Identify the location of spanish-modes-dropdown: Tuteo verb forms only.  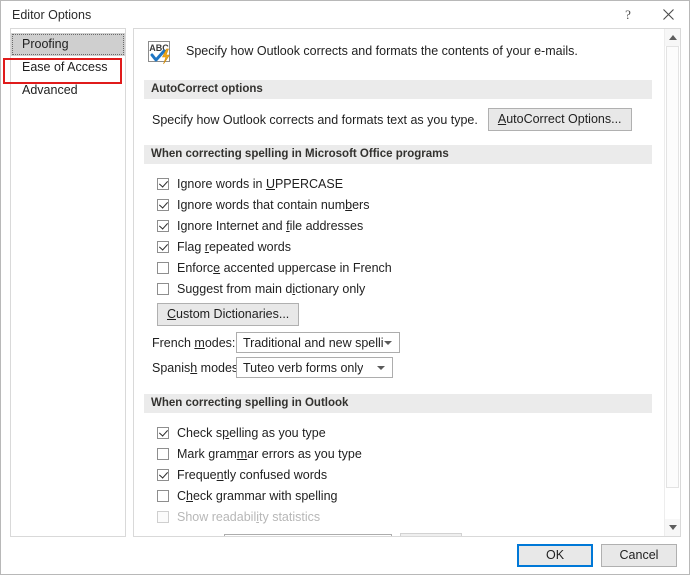
(314, 367).